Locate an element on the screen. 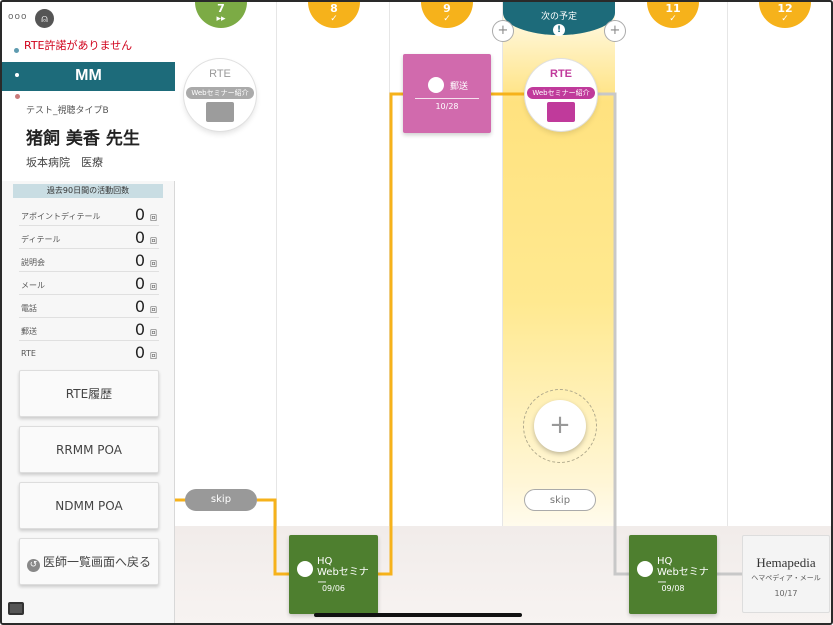  activity-label: 説明会 is located at coordinates (33, 262).